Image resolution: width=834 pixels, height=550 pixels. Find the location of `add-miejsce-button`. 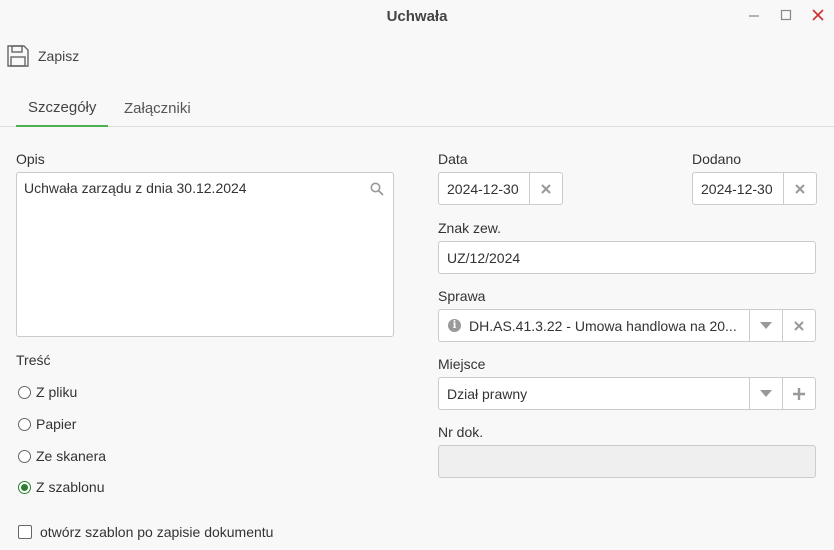

add-miejsce-button is located at coordinates (798, 393).